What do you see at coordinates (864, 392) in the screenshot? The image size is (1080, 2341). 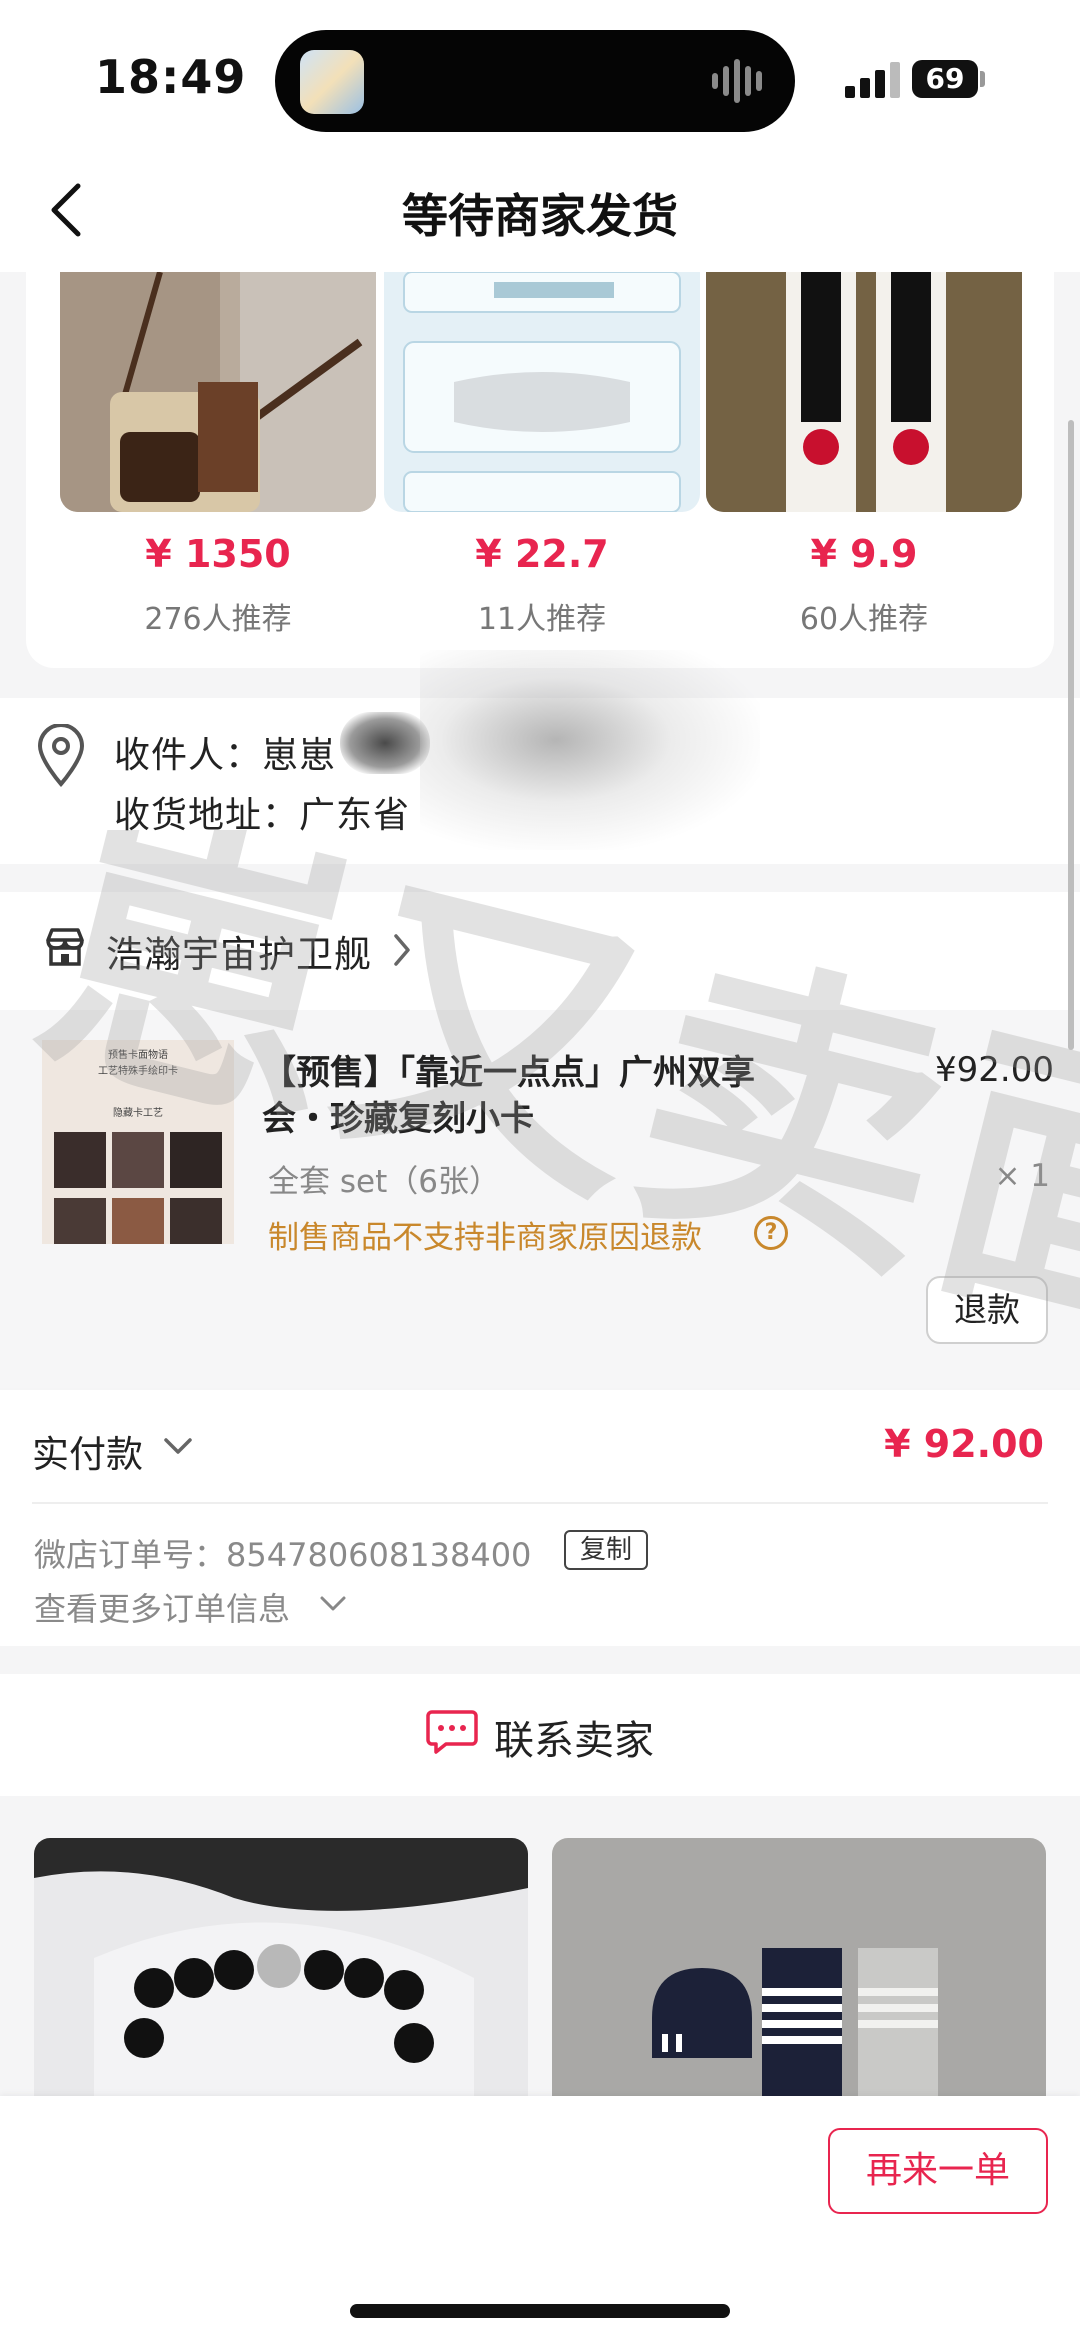 I see `recommend-image-scarf` at bounding box center [864, 392].